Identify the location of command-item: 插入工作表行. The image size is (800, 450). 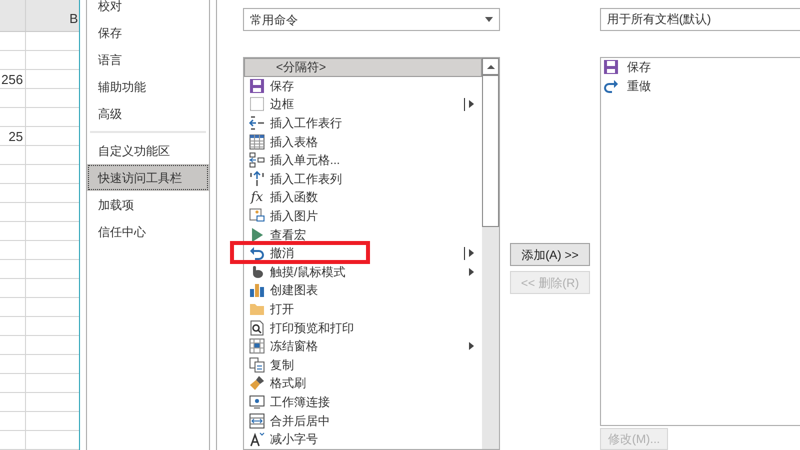
(306, 123).